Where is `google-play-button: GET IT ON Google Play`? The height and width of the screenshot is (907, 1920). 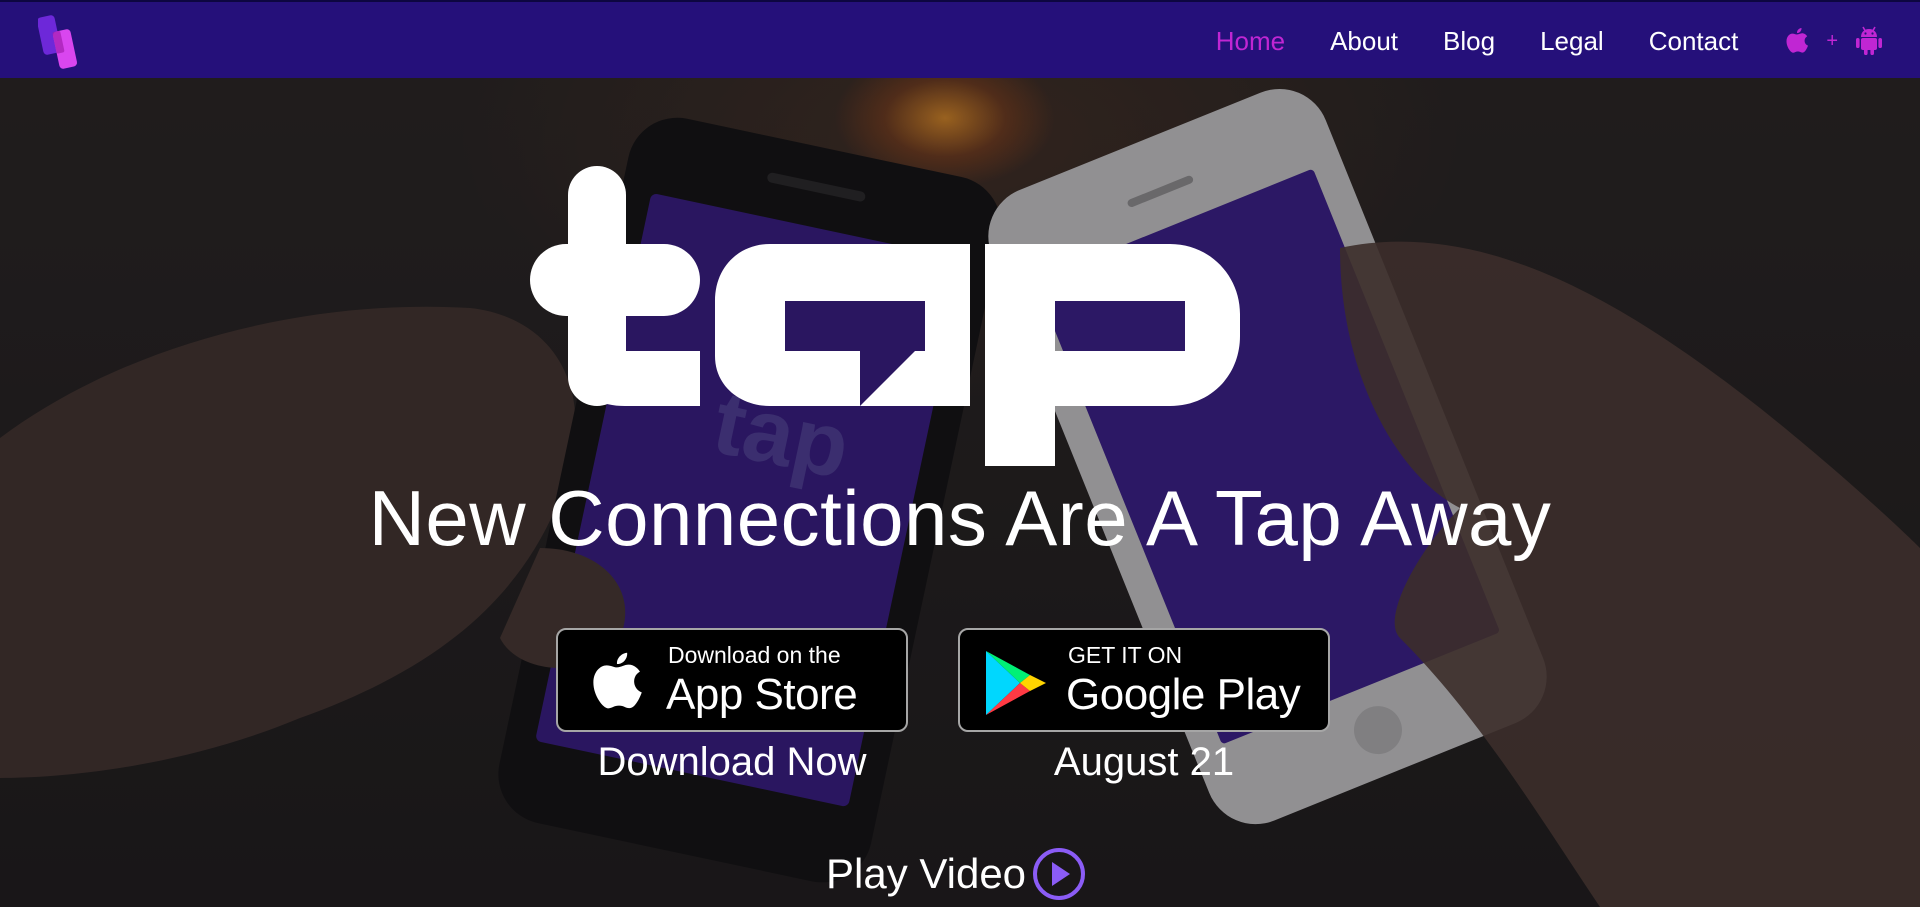
google-play-button: GET IT ON Google Play is located at coordinates (1144, 680).